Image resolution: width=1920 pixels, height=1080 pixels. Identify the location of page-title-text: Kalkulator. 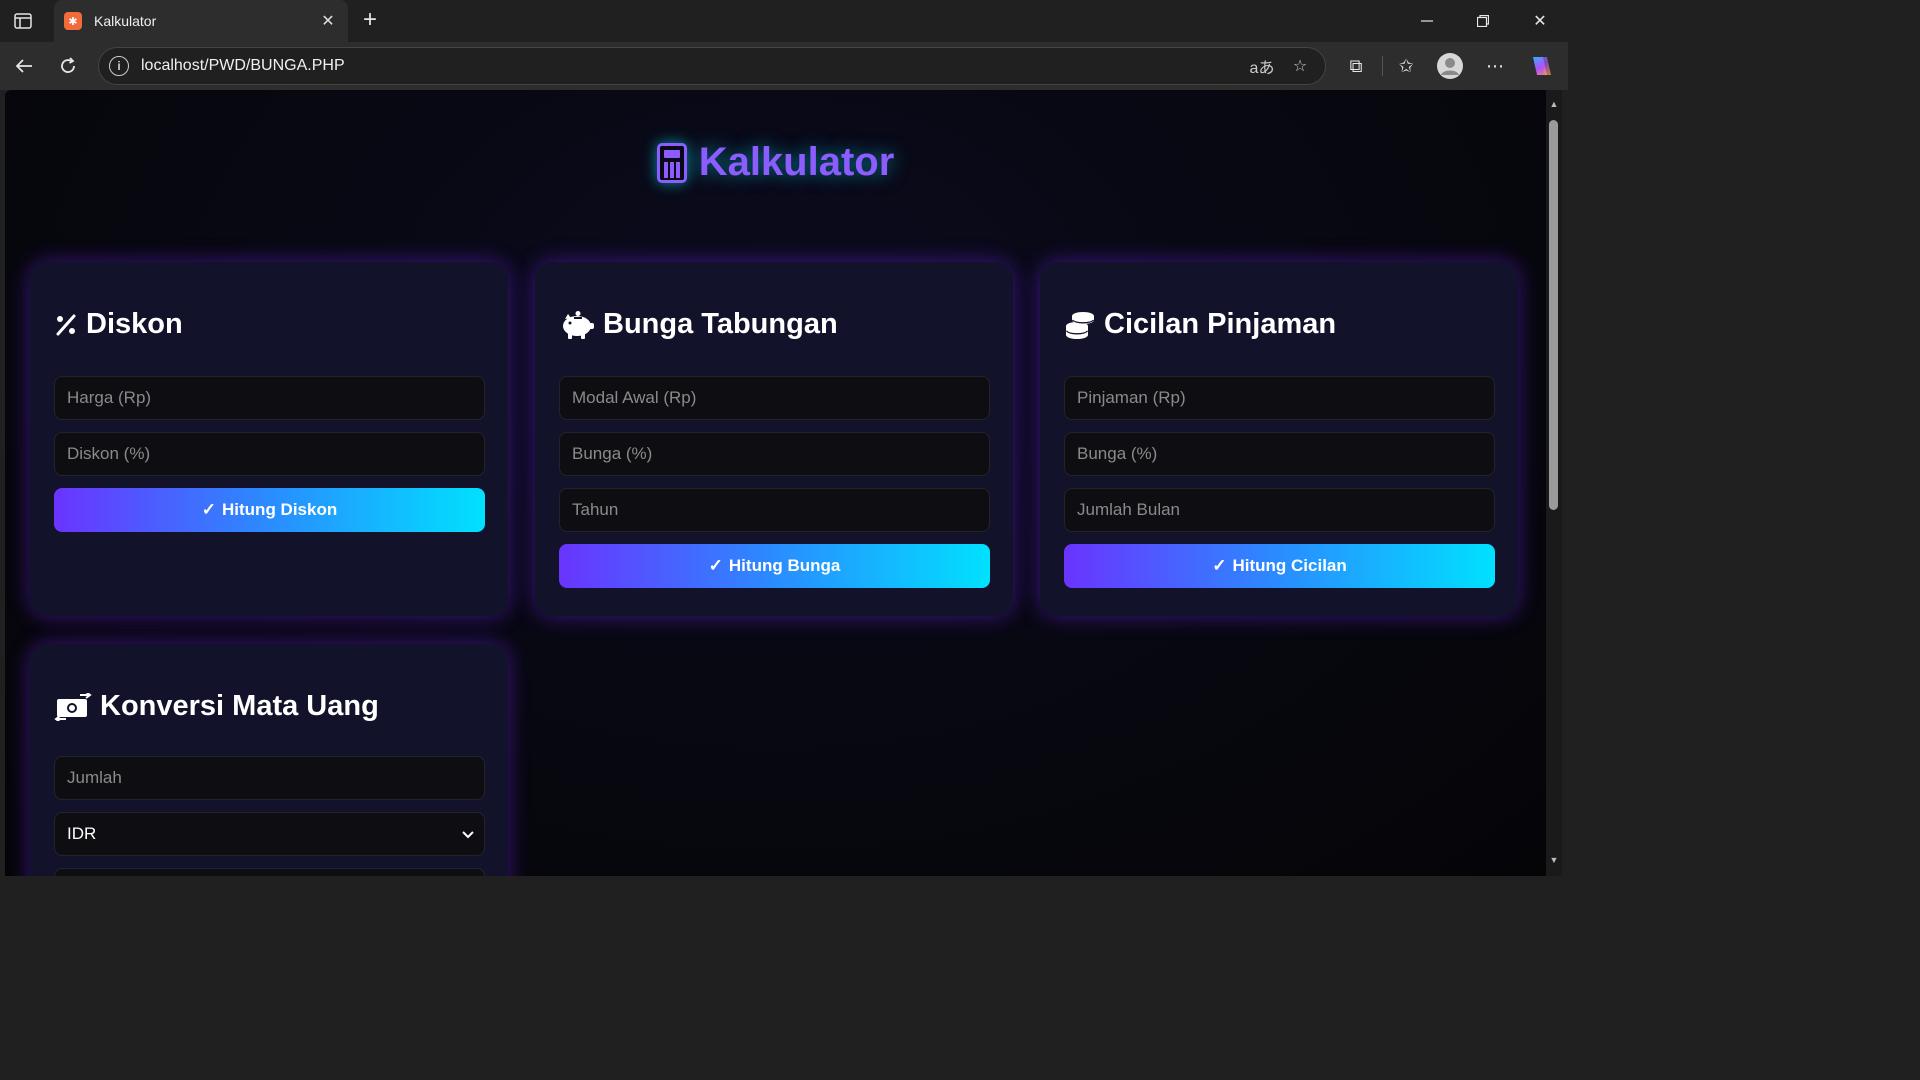
(796, 162).